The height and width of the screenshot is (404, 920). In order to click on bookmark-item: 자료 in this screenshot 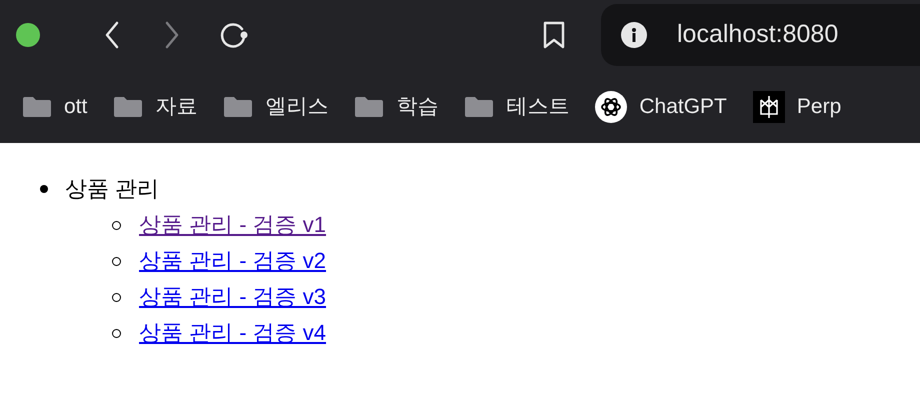, I will do `click(155, 106)`.